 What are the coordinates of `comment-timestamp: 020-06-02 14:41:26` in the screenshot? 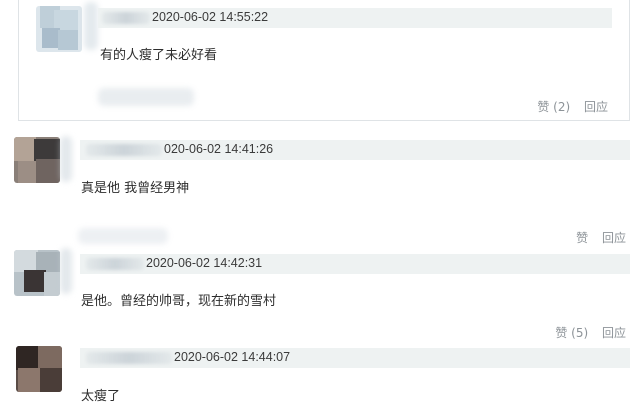 It's located at (219, 149).